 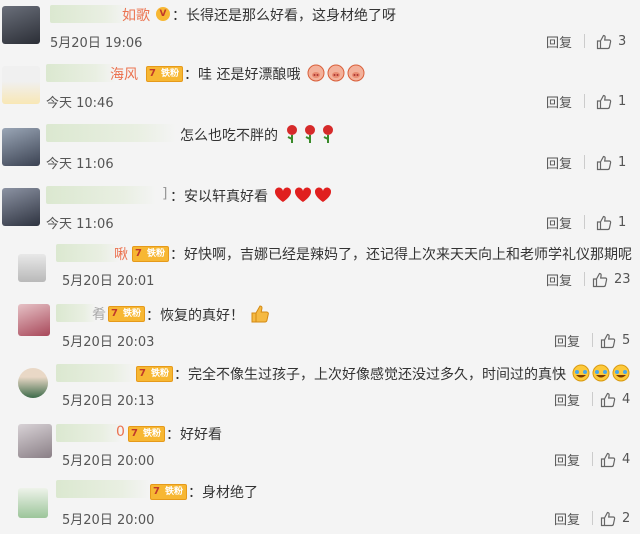 I want to click on comment-item: 肴 铁粉 ：恢复的真好！ 5月20日 20:03 回复 5, so click(x=320, y=324).